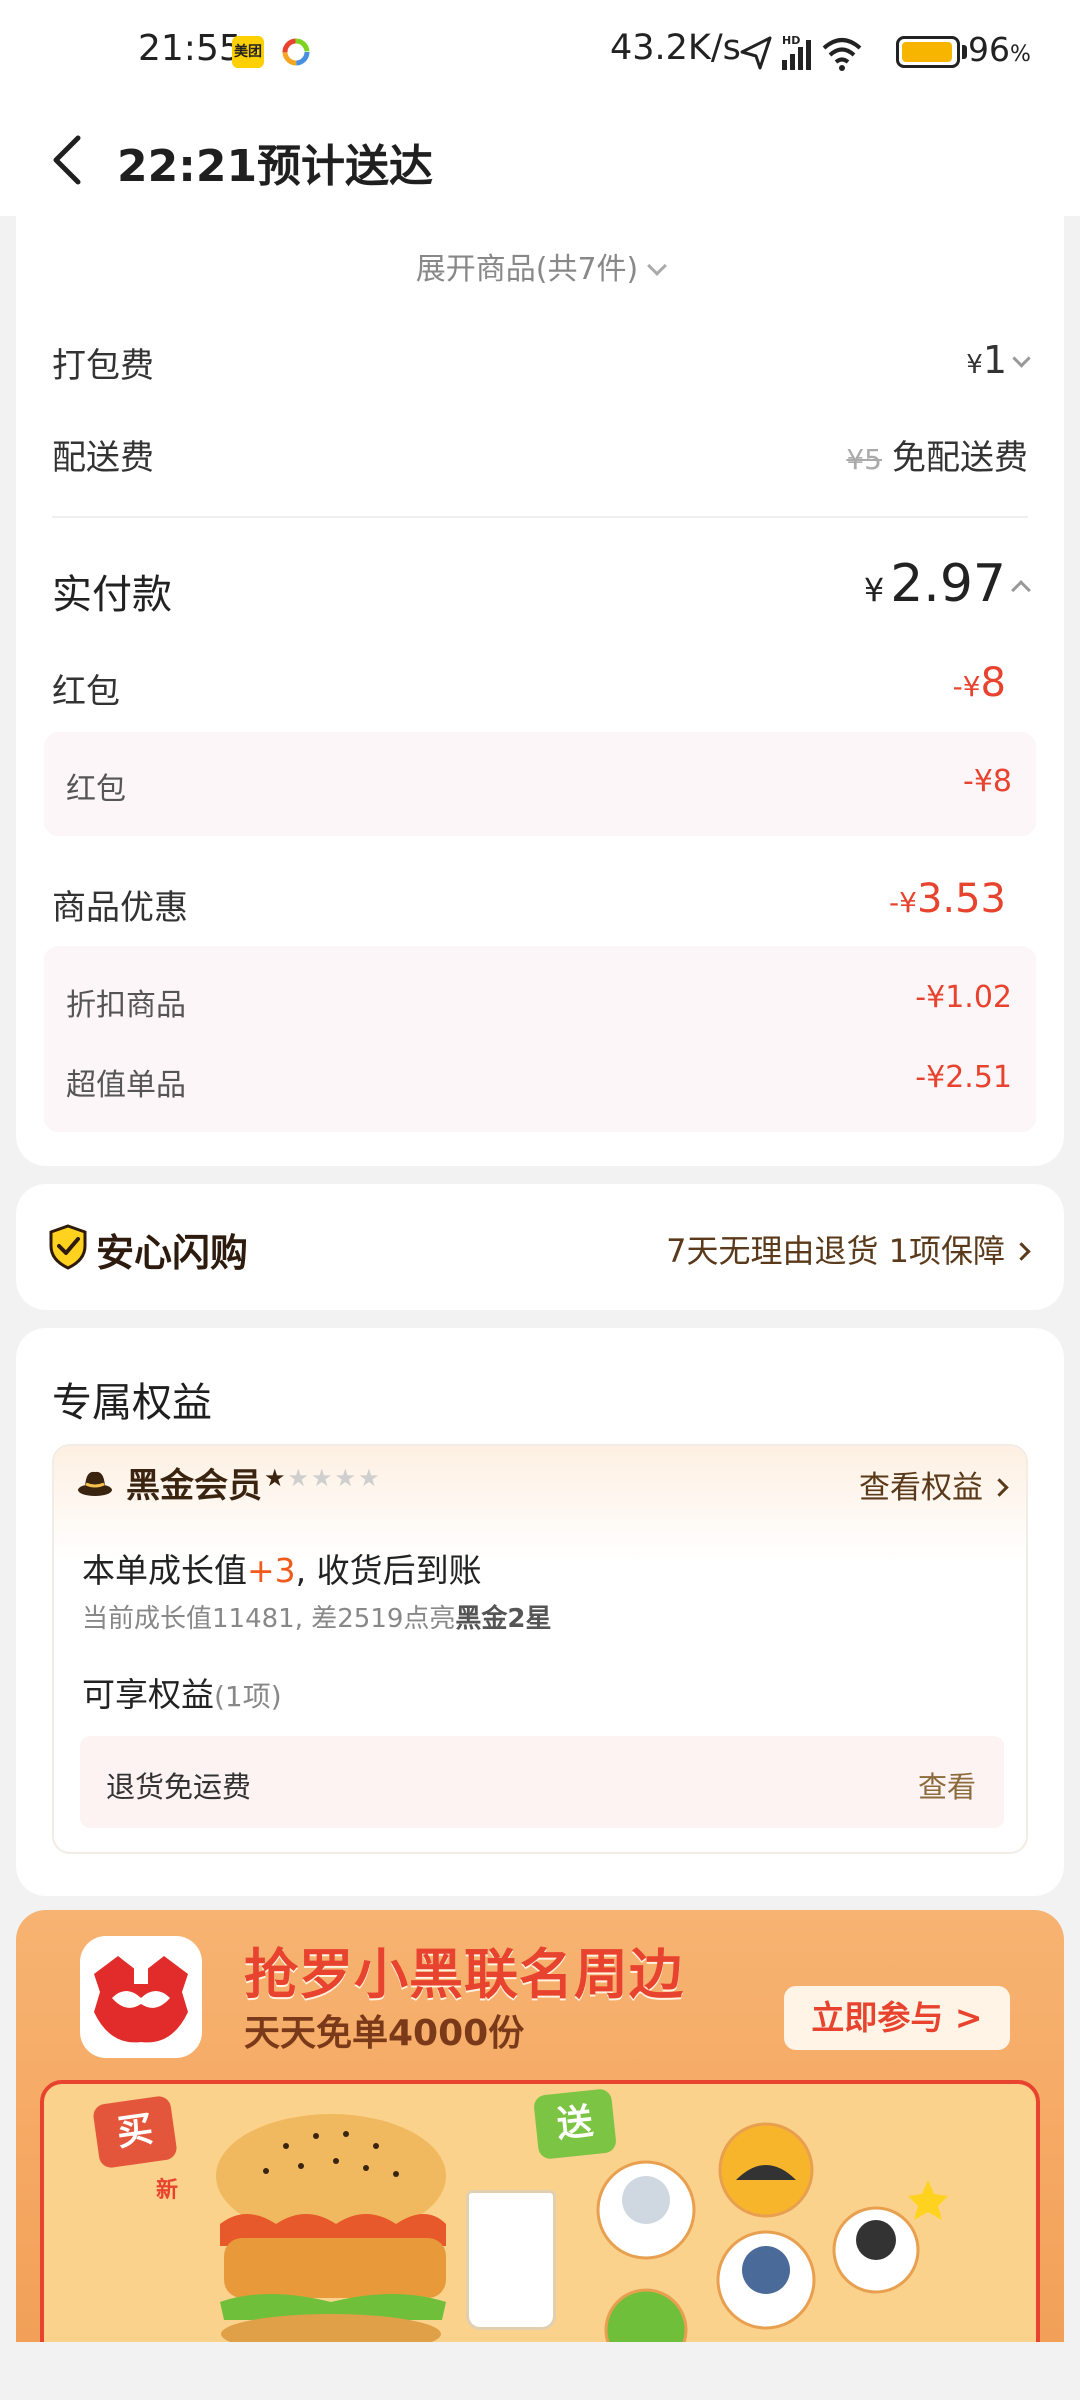  I want to click on battery-percent: 96%, so click(999, 49).